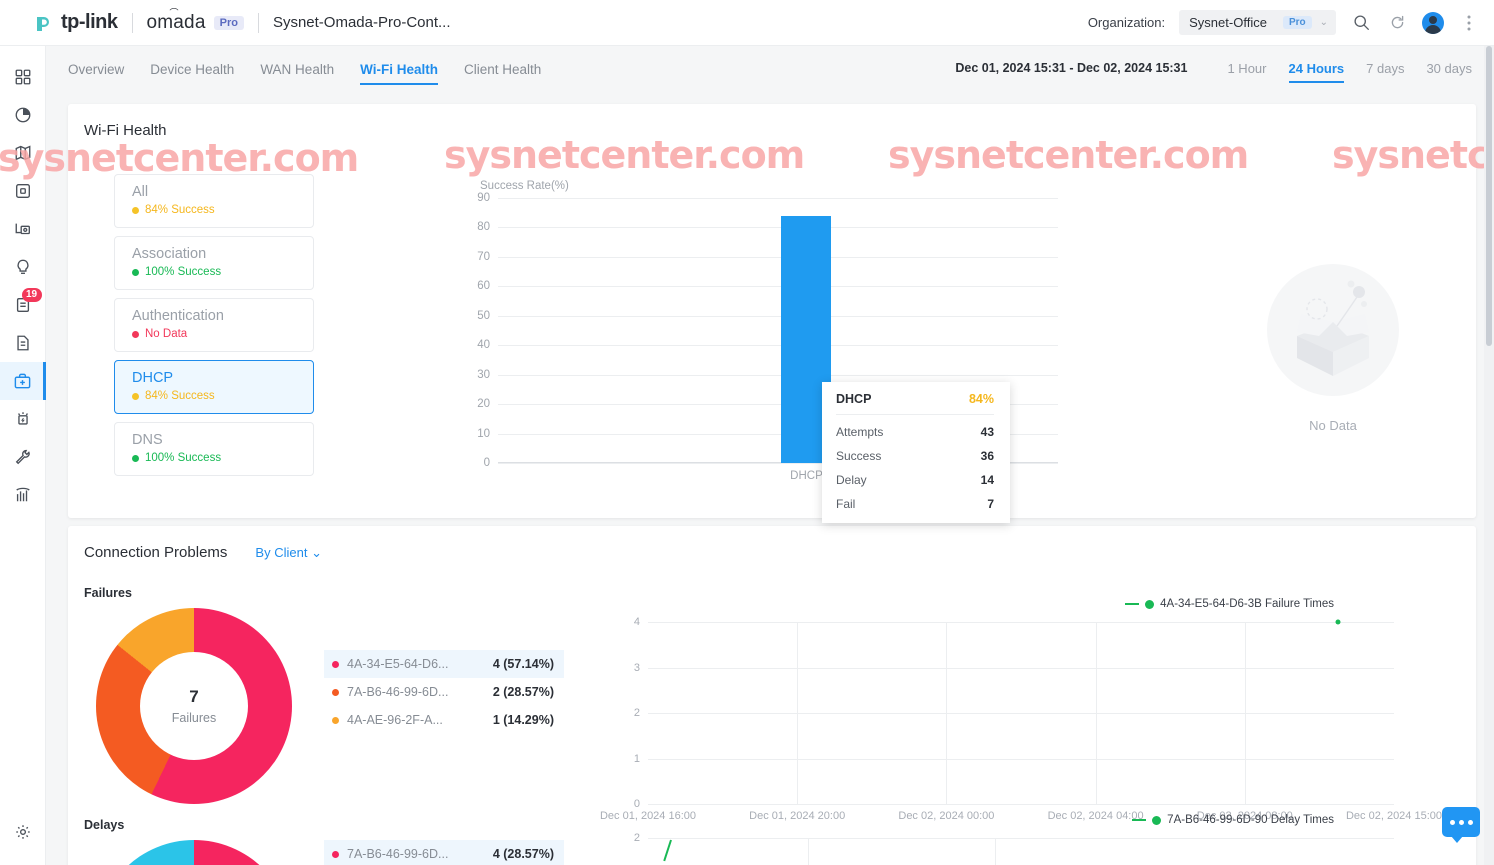 This screenshot has height=865, width=1494. What do you see at coordinates (1333, 425) in the screenshot?
I see `no-data-text: No Data` at bounding box center [1333, 425].